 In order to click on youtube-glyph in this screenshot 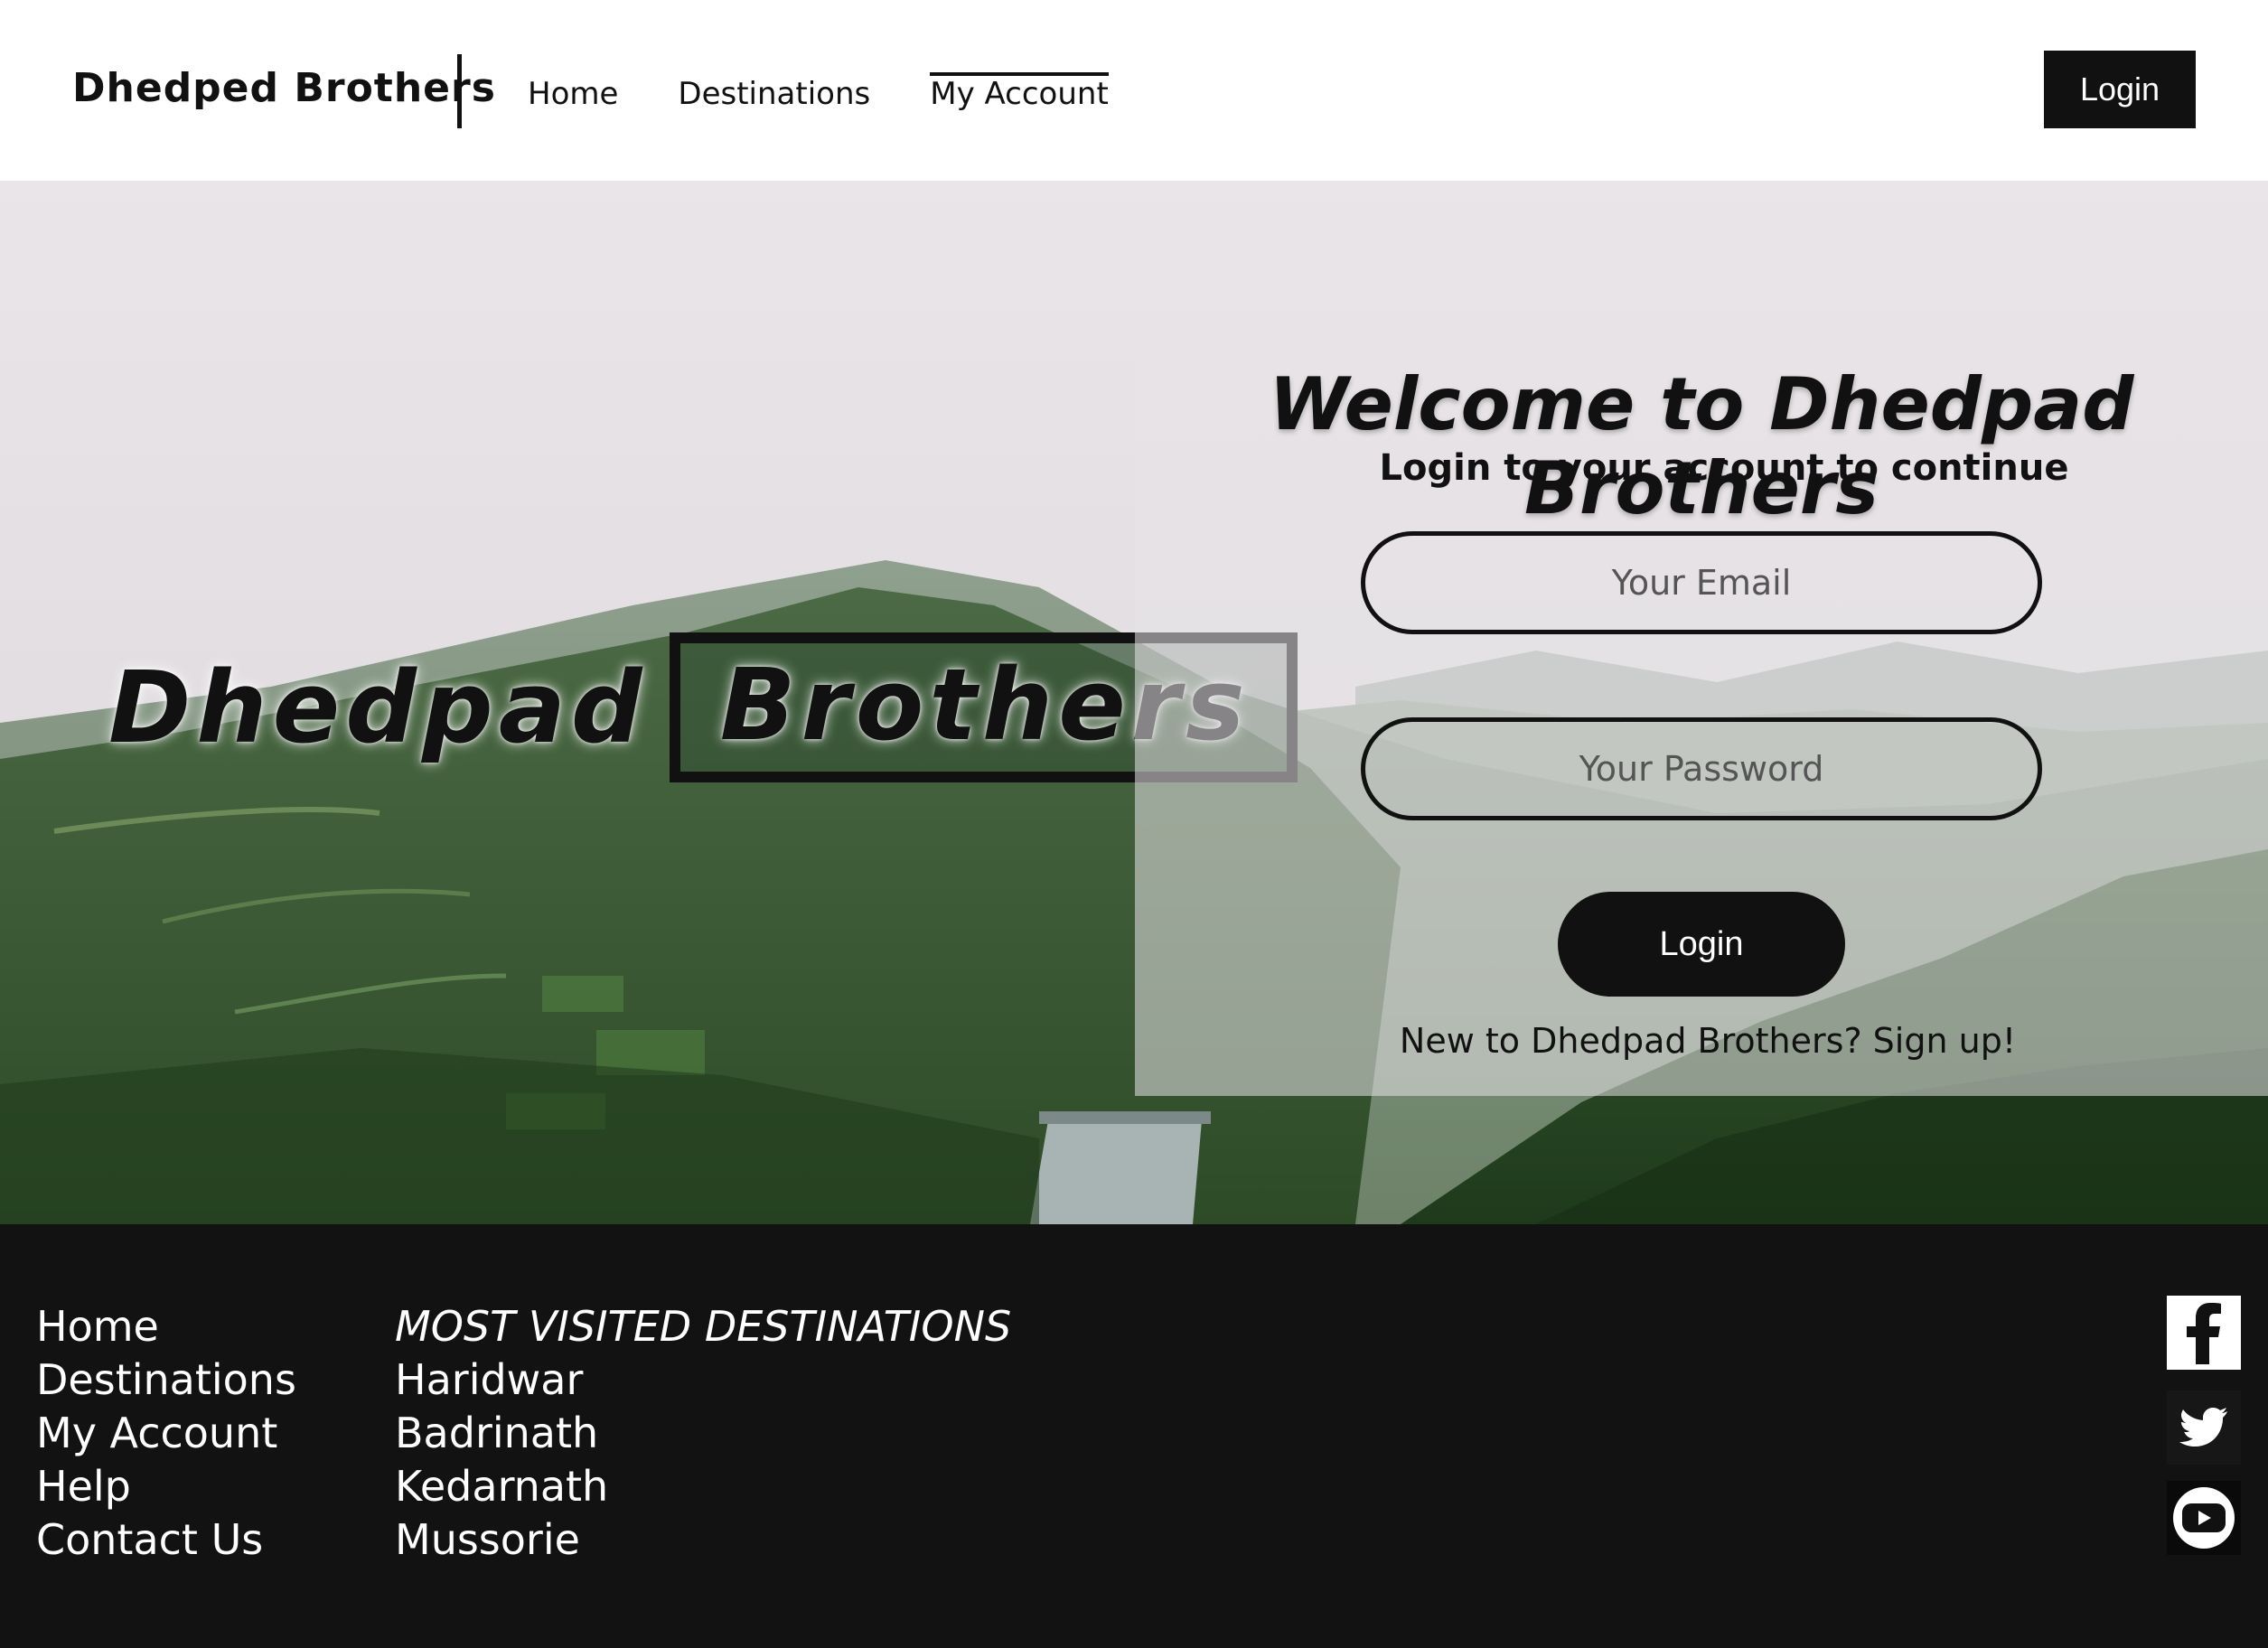, I will do `click(2204, 1518)`.